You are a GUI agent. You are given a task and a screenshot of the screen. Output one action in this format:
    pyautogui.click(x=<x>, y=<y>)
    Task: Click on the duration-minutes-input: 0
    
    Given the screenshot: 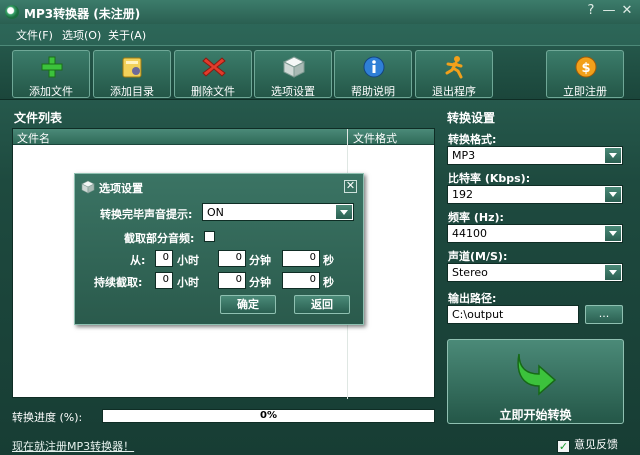 What is the action you would take?
    pyautogui.click(x=232, y=280)
    